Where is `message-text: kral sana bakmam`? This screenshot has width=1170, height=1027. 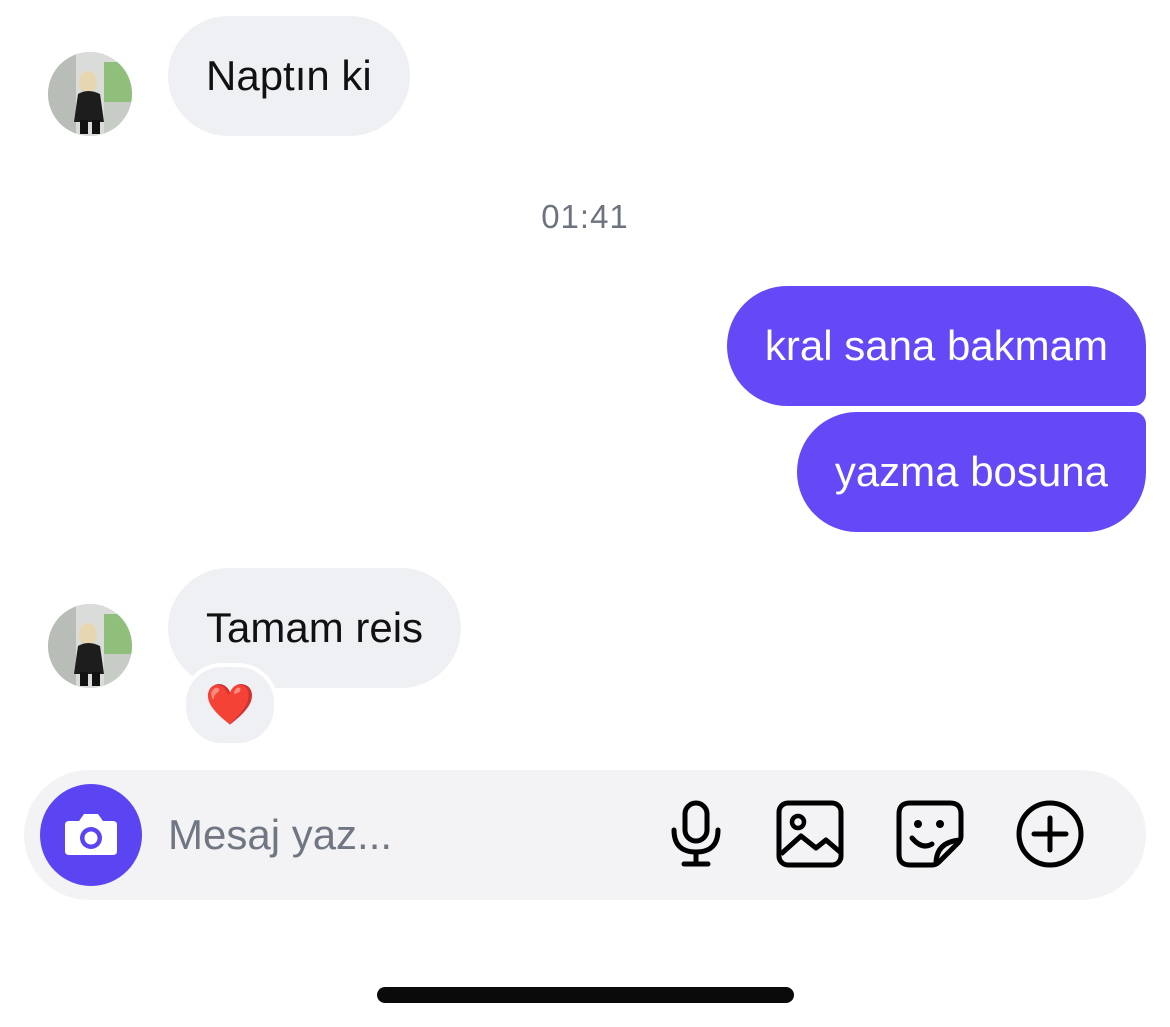
message-text: kral sana bakmam is located at coordinates (936, 345).